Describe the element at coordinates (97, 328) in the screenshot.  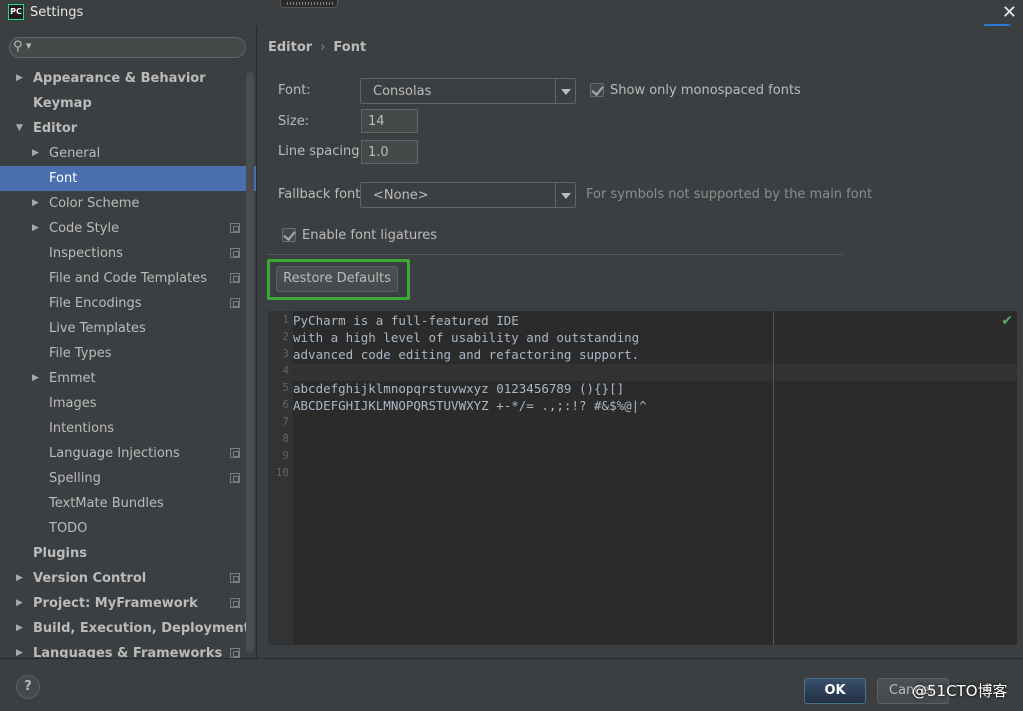
I see `sidebar-item-label: Live Templates` at that location.